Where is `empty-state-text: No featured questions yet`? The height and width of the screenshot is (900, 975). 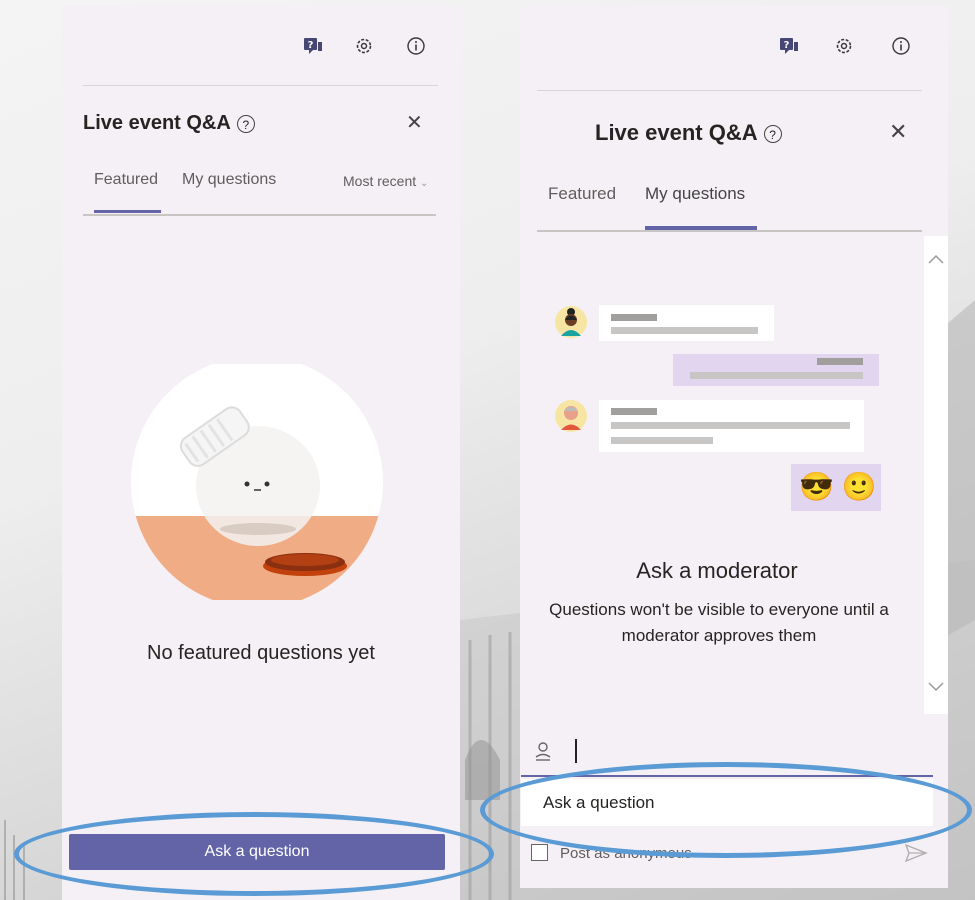 empty-state-text: No featured questions yet is located at coordinates (261, 653).